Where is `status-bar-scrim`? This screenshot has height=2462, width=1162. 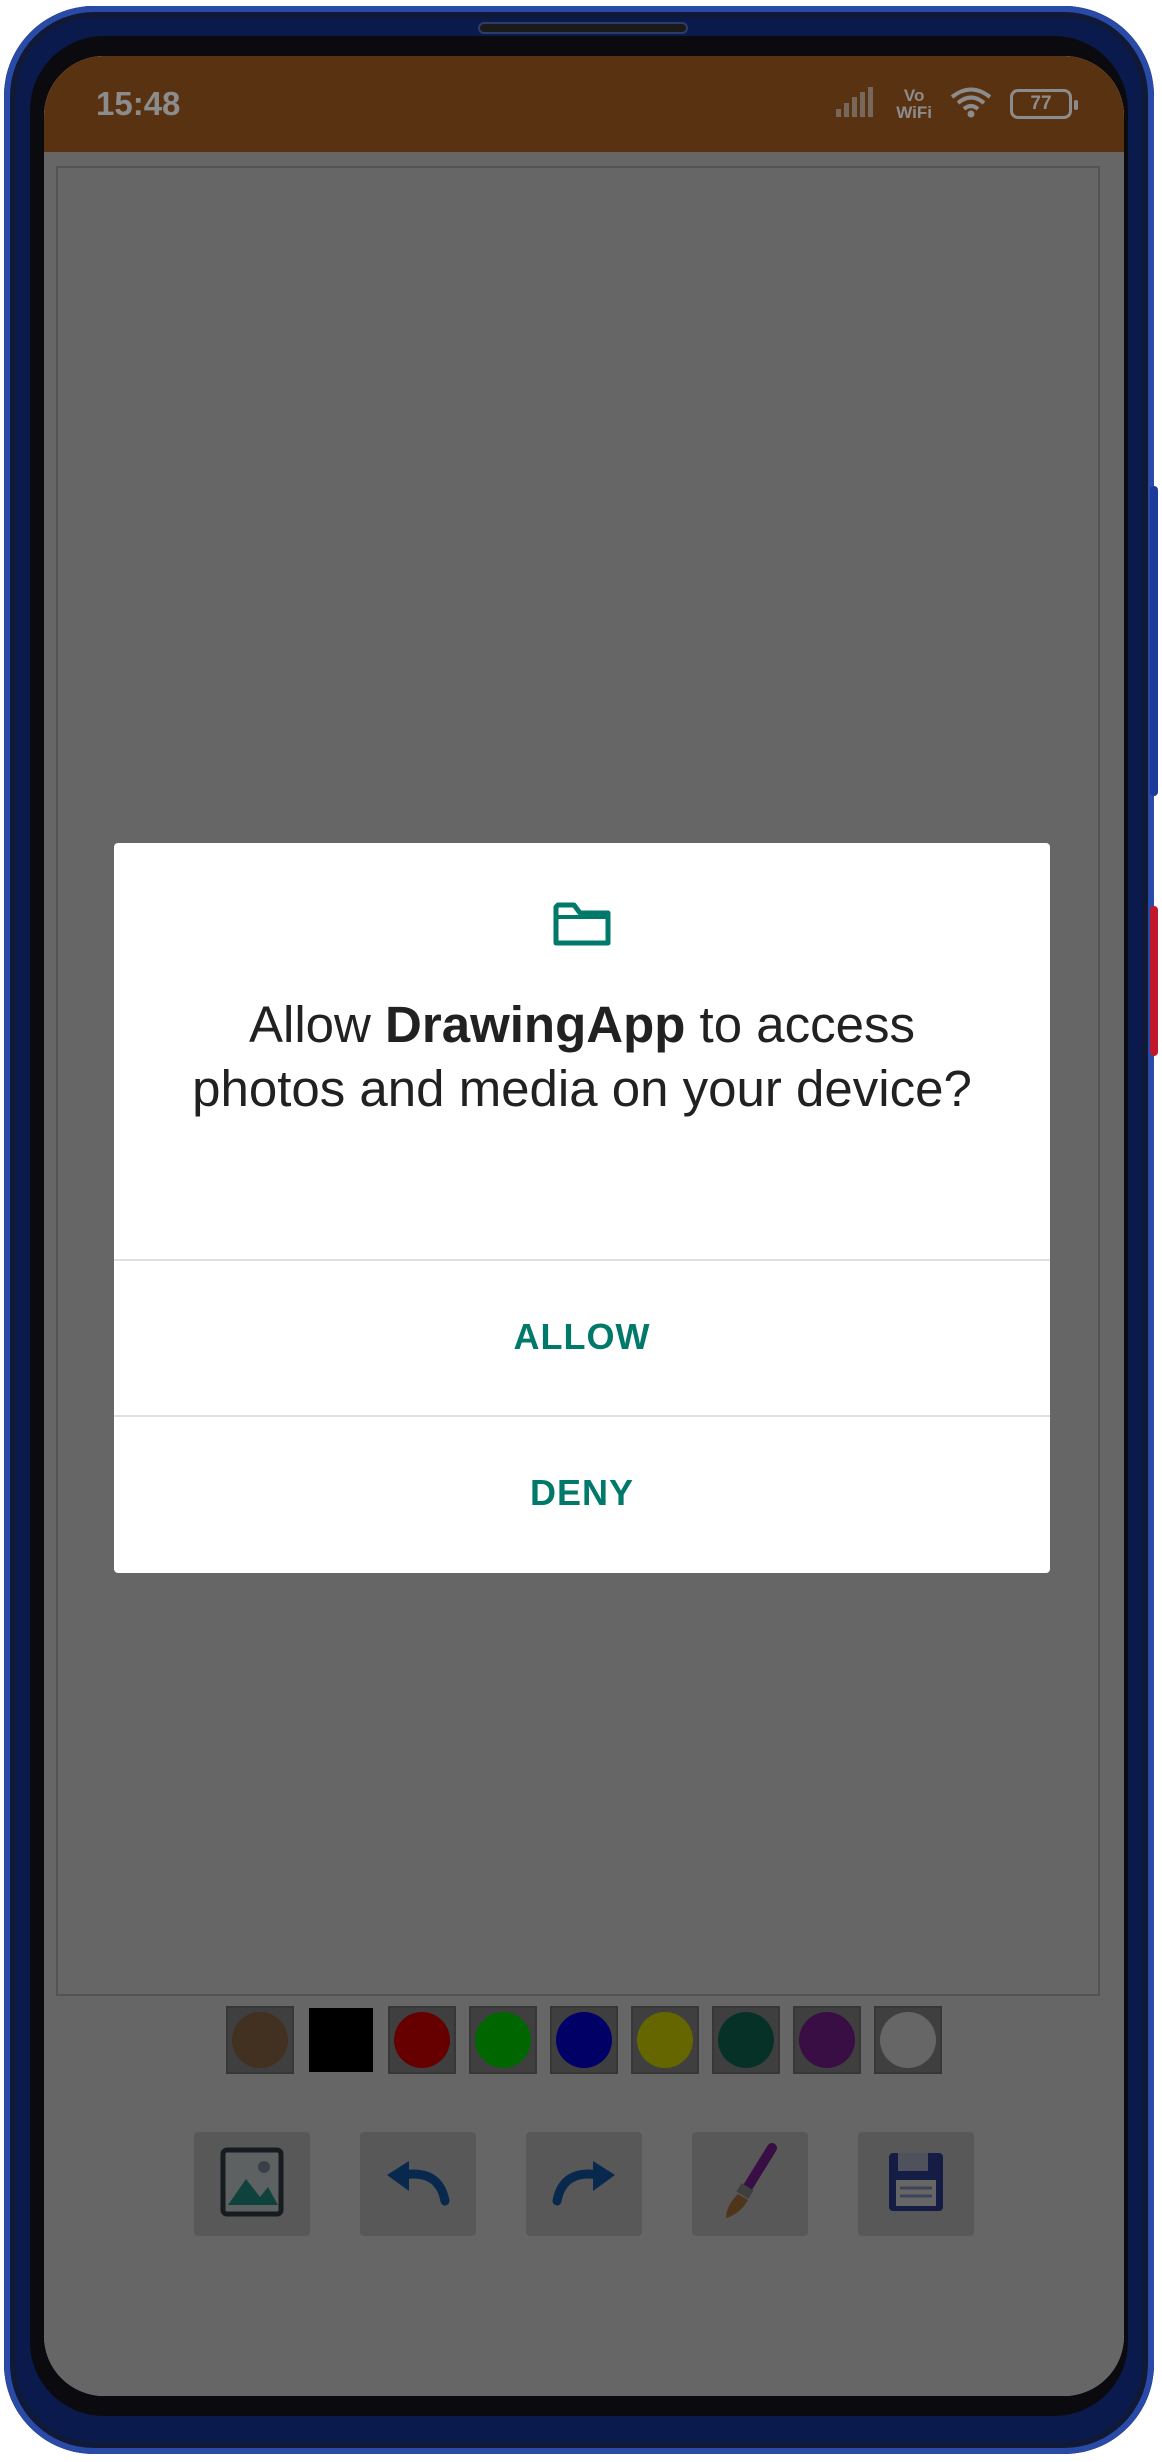
status-bar-scrim is located at coordinates (584, 104).